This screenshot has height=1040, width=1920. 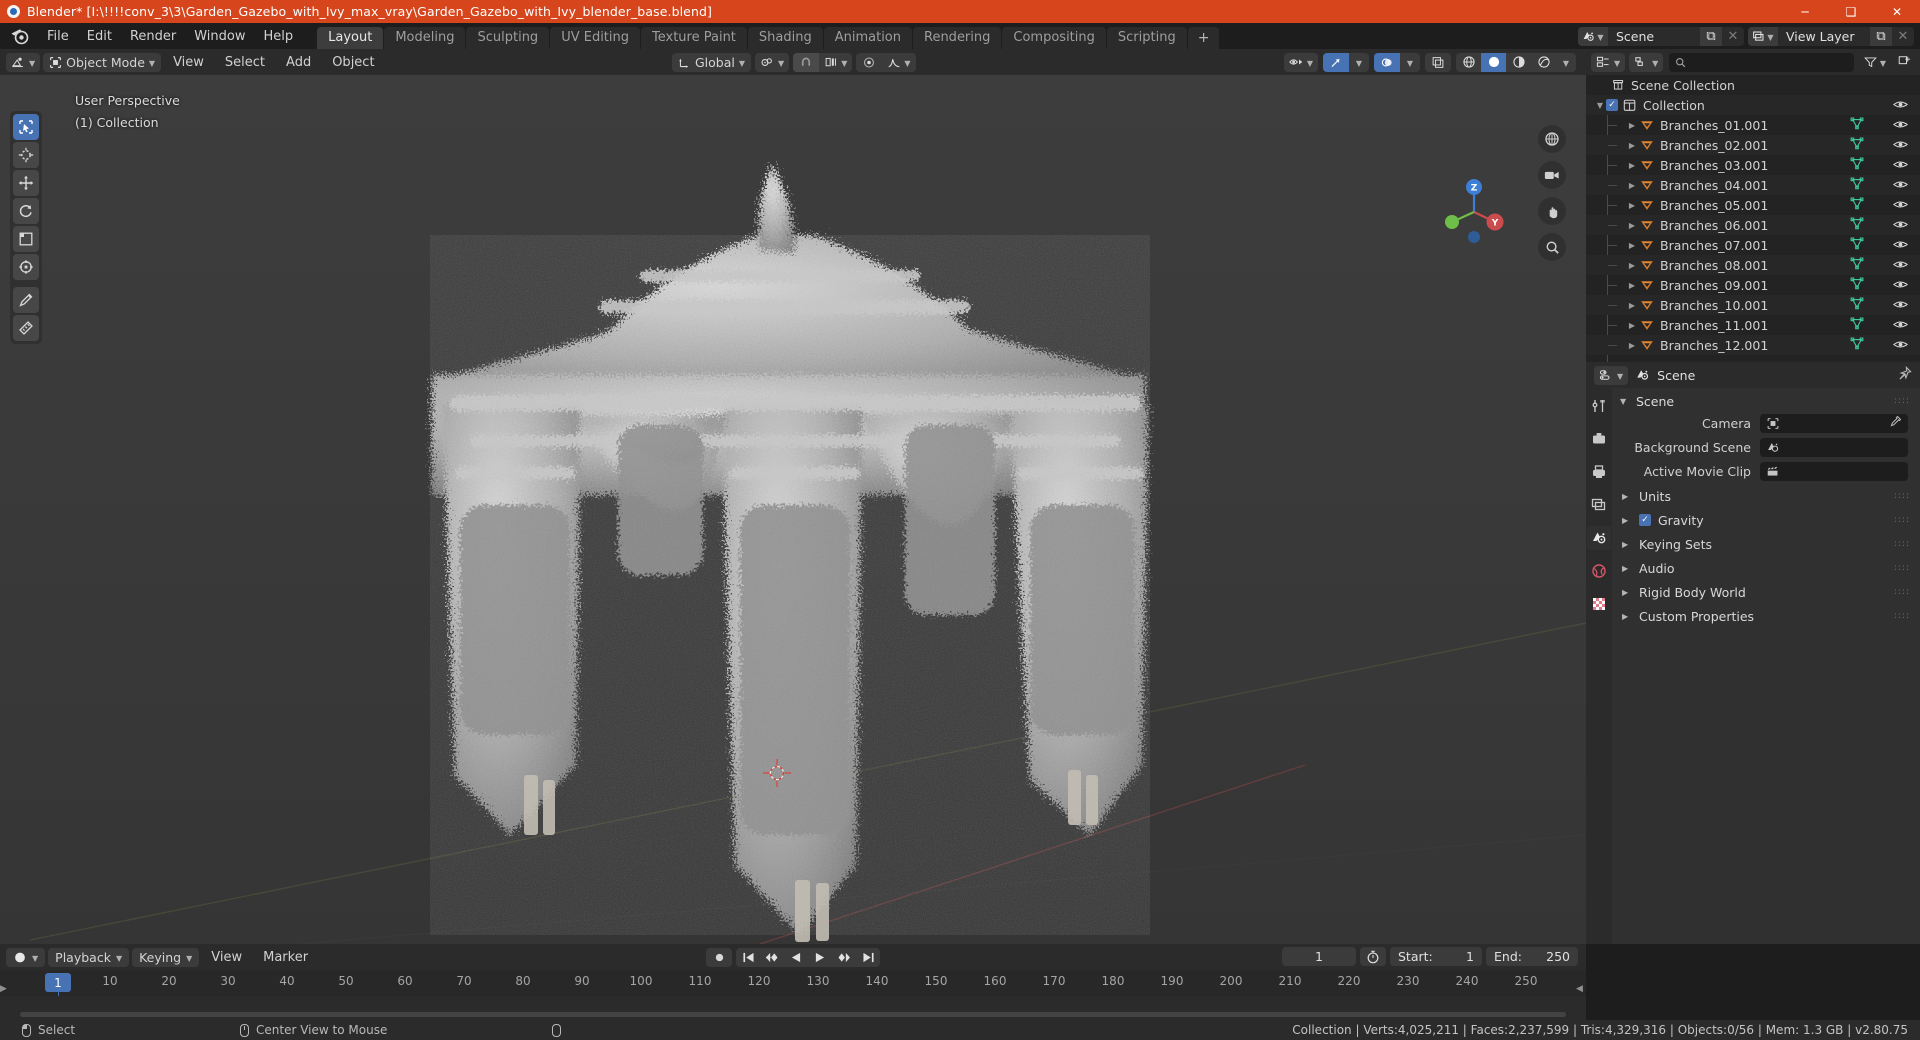 What do you see at coordinates (1753, 345) in the screenshot?
I see `outliner-row-branches-12: ▶ Branches_12.001` at bounding box center [1753, 345].